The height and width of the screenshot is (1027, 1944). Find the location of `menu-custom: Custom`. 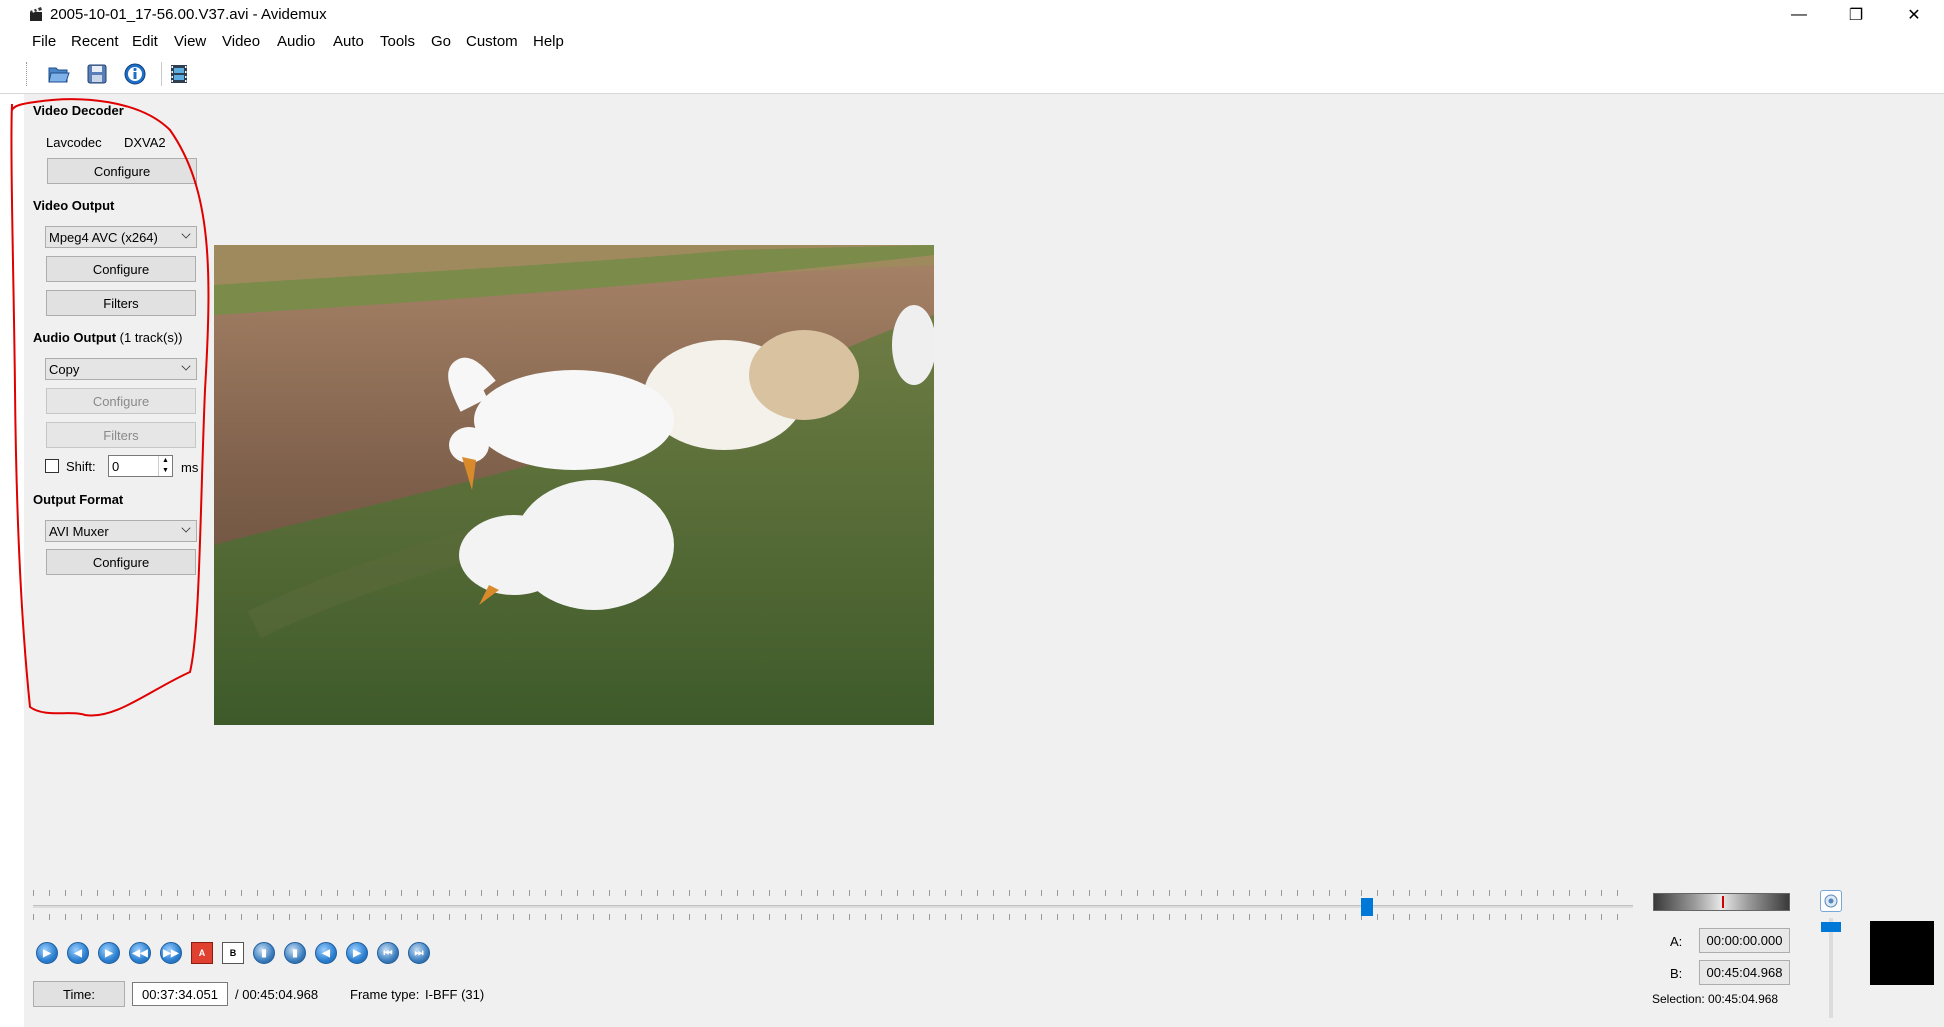

menu-custom: Custom is located at coordinates (492, 41).